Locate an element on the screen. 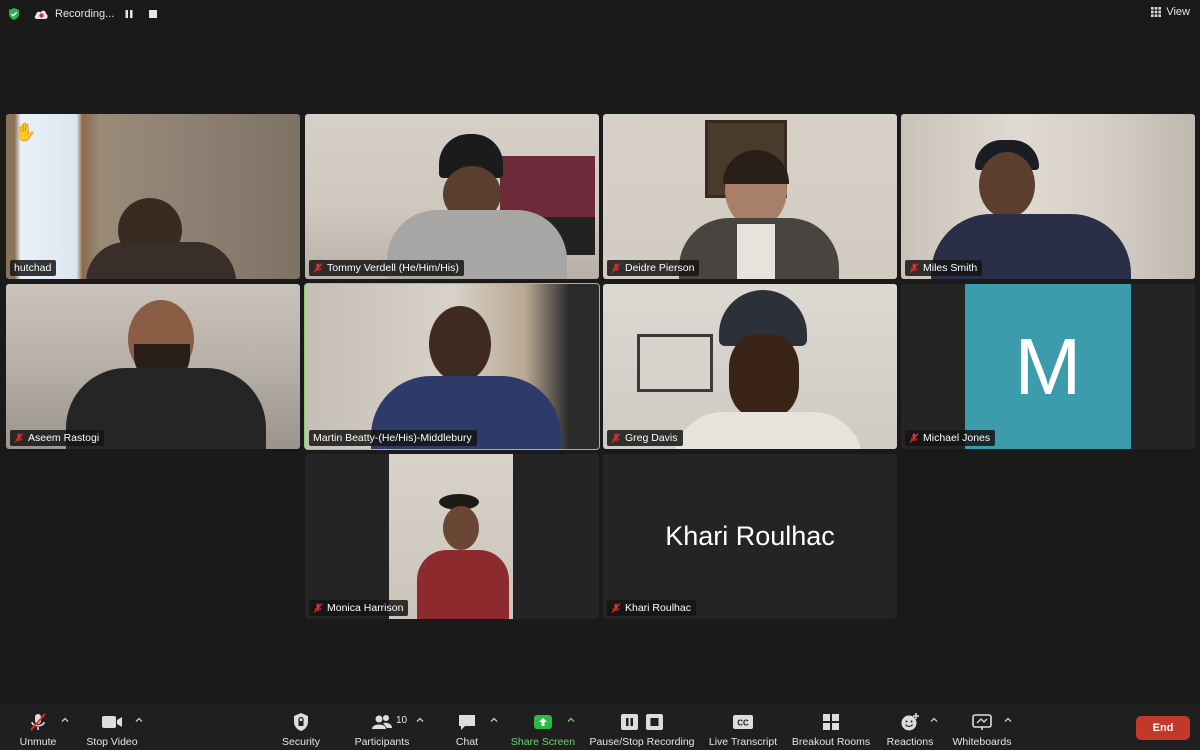 This screenshot has width=1200, height=750. stop-icon is located at coordinates (153, 14).